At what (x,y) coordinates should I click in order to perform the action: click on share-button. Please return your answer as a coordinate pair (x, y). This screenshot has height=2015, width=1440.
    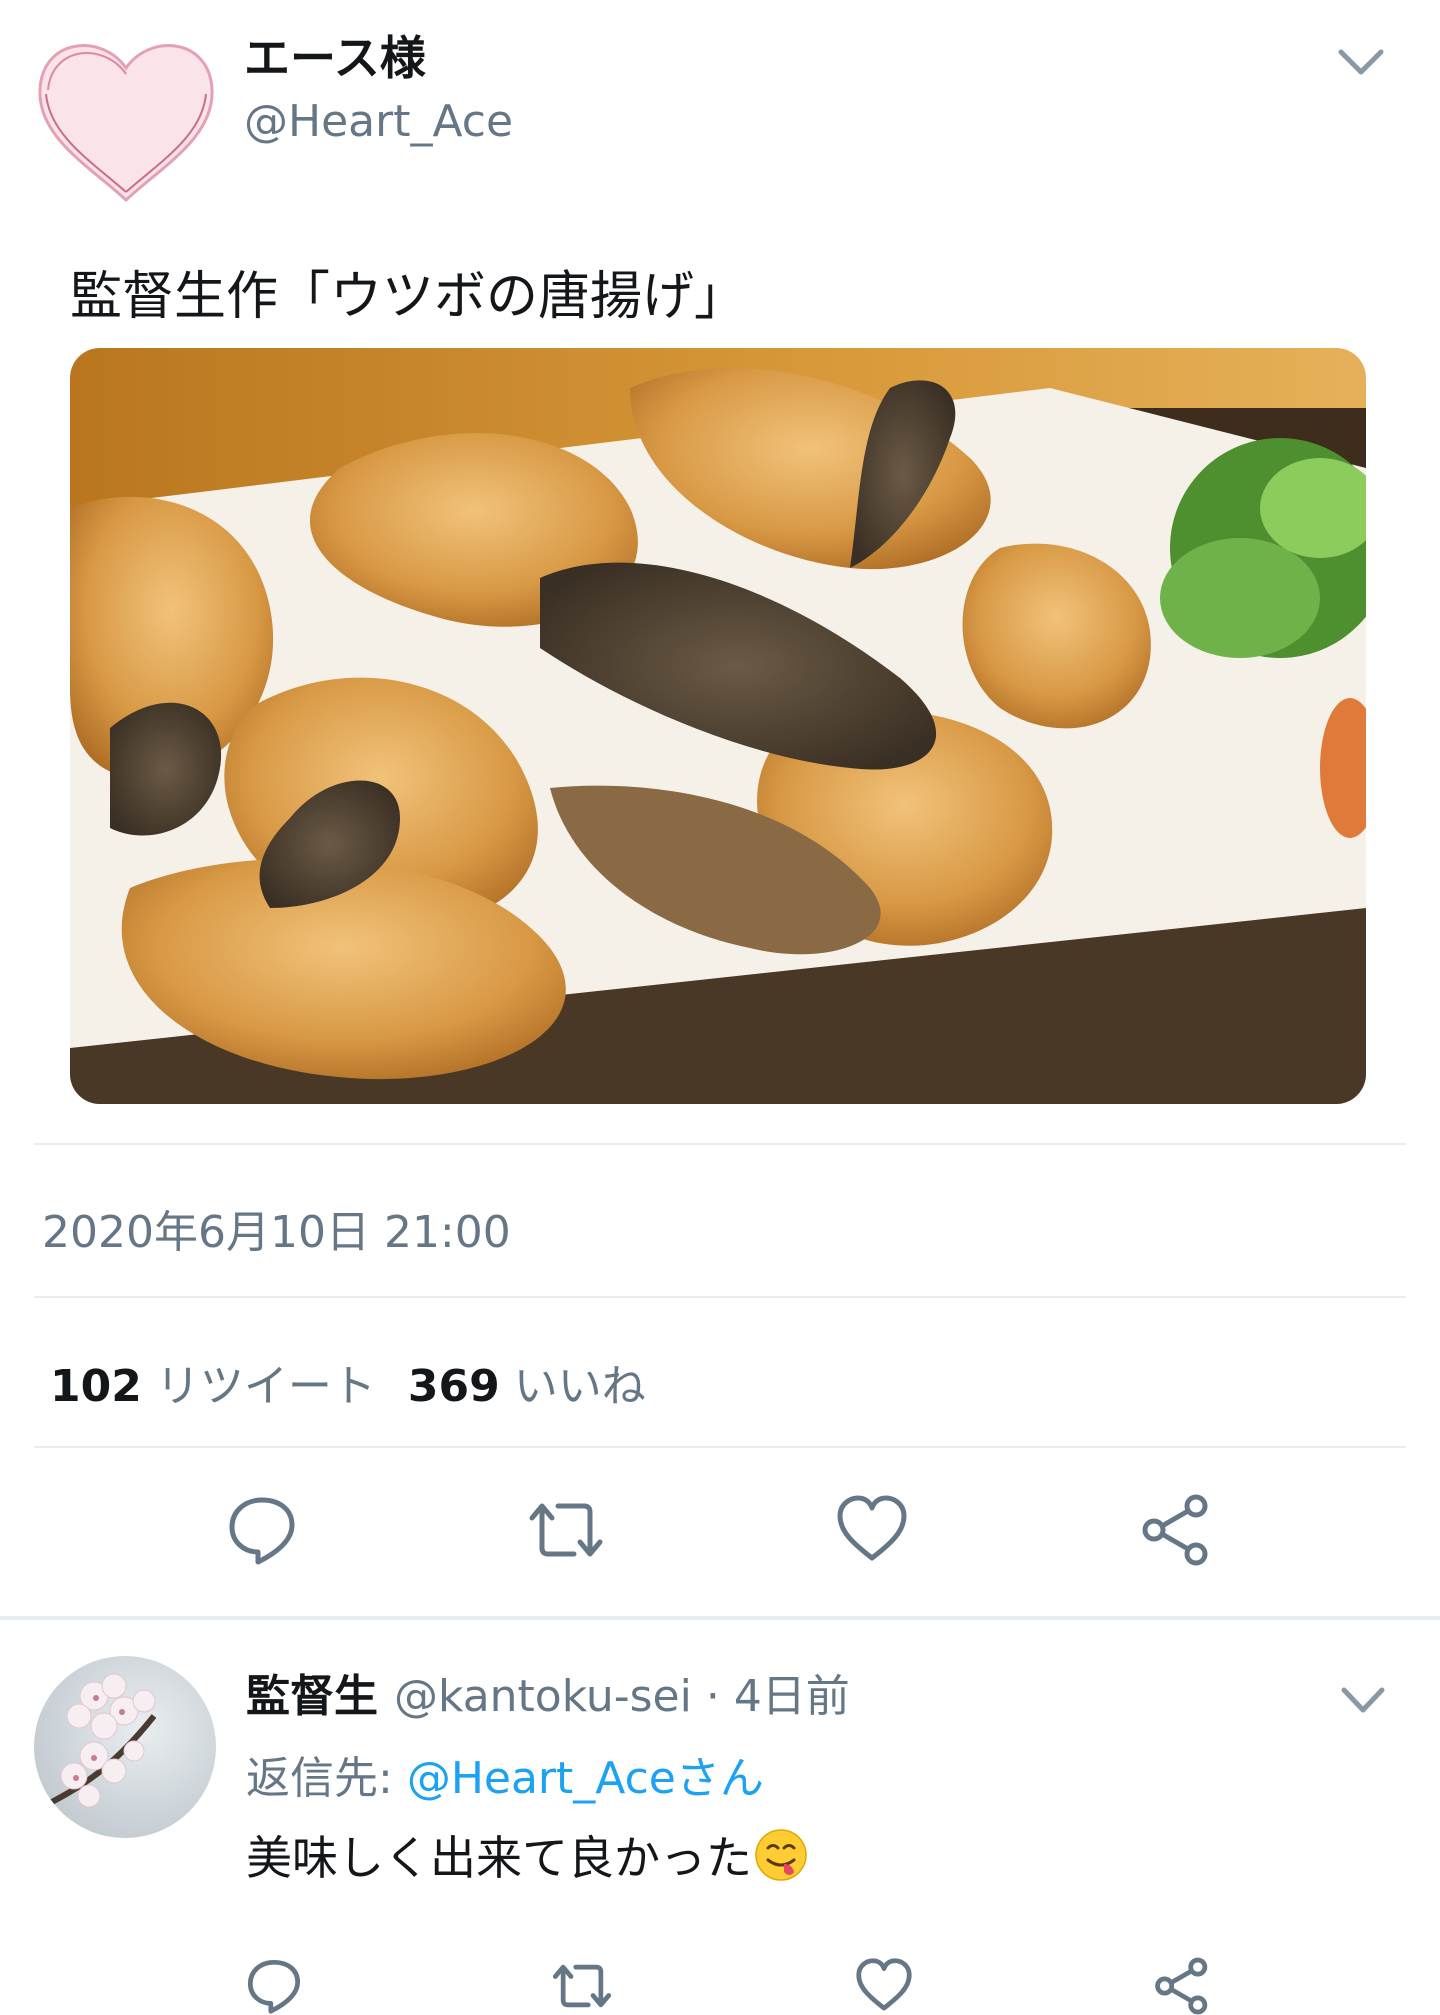
    Looking at the image, I should click on (1176, 1530).